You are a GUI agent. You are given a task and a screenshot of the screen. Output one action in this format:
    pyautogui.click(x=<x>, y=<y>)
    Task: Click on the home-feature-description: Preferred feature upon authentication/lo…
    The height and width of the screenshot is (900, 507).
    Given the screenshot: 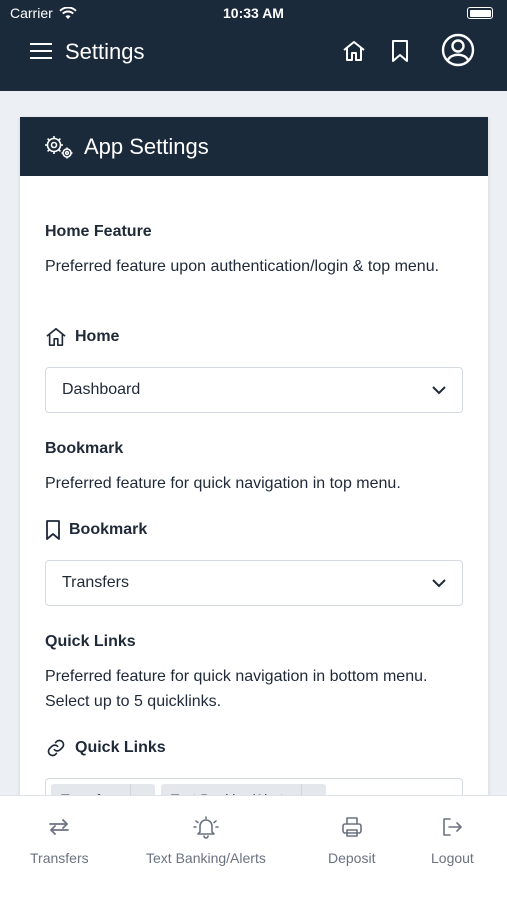 What is the action you would take?
    pyautogui.click(x=242, y=266)
    